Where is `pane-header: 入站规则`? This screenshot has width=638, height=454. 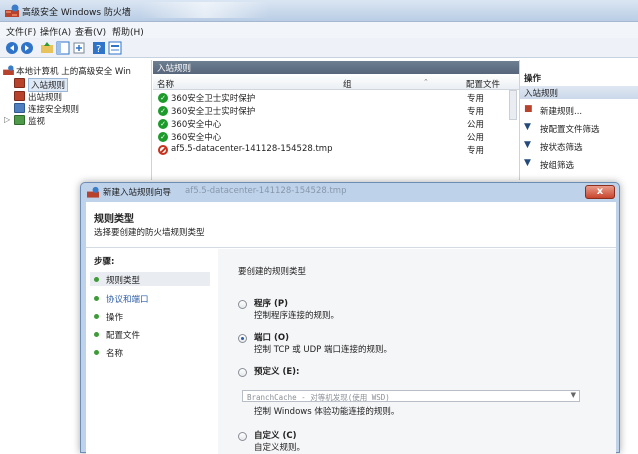 pane-header: 入站规则 is located at coordinates (336, 67).